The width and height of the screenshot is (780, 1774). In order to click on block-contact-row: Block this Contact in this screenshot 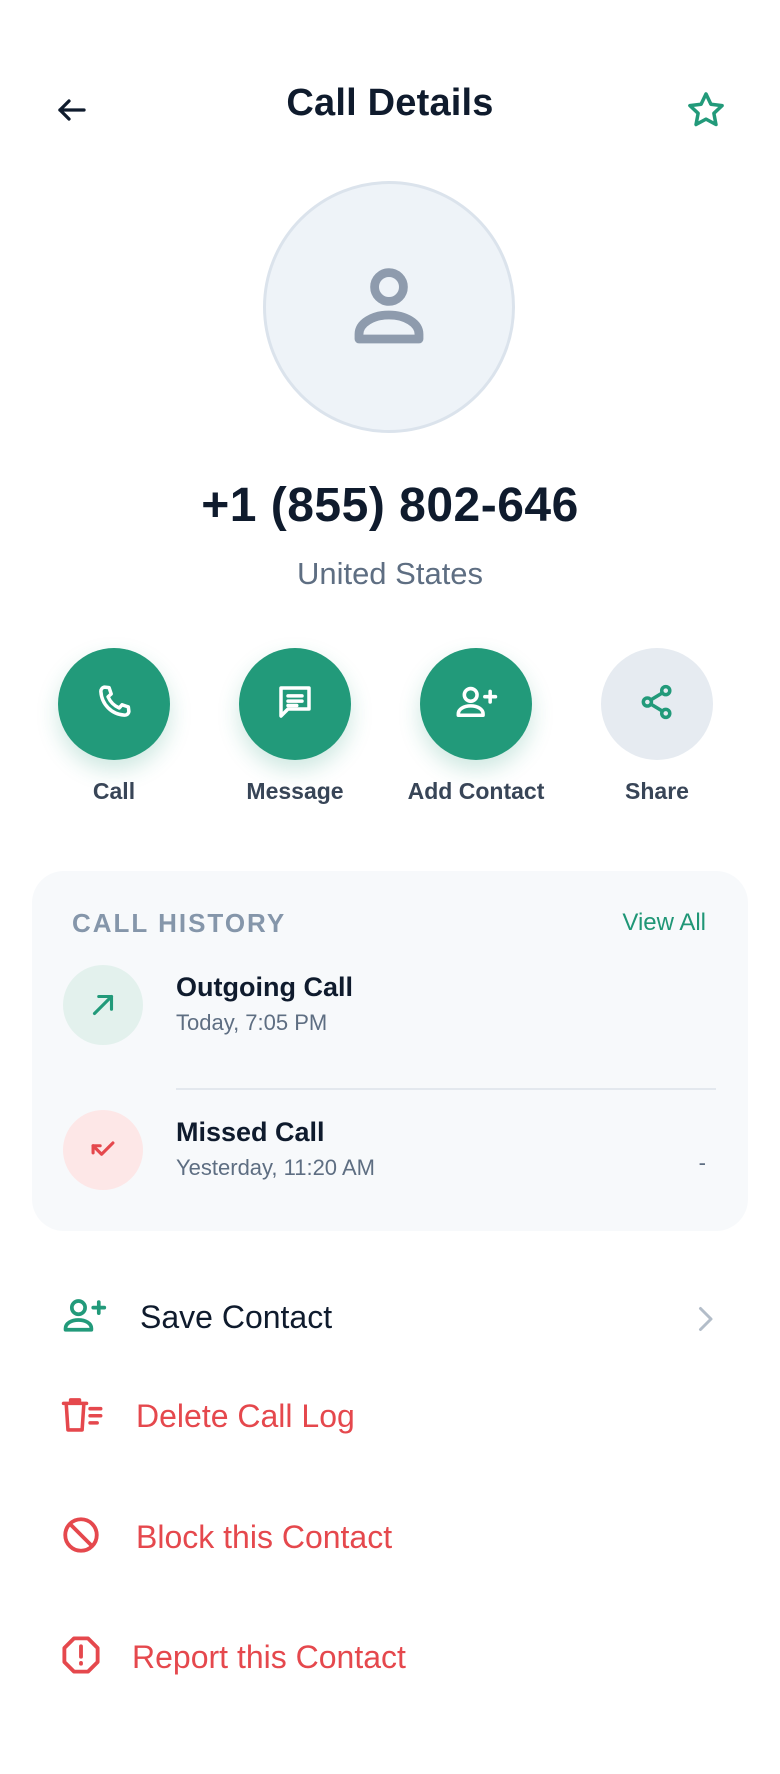, I will do `click(226, 1537)`.